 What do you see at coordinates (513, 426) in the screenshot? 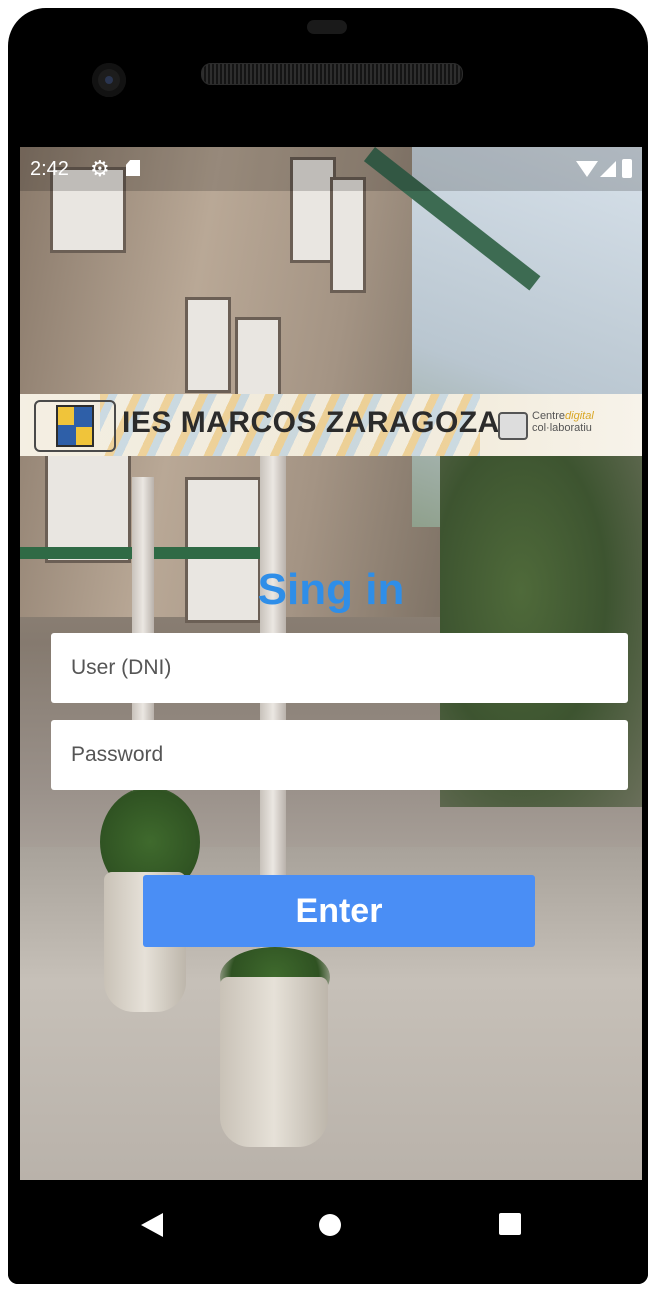
I see `centre-digital-logo-icon` at bounding box center [513, 426].